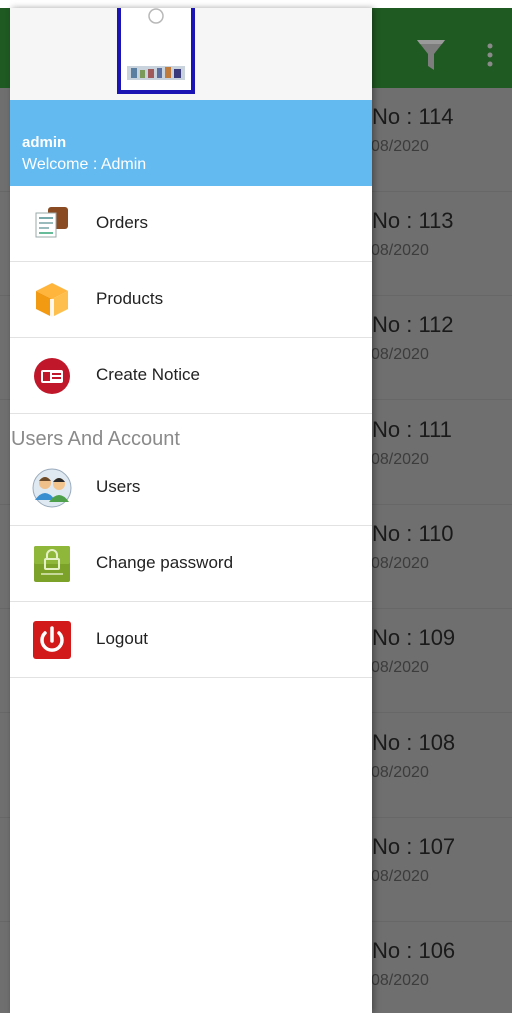  Describe the element at coordinates (52, 300) in the screenshot. I see `products-box-icon` at that location.